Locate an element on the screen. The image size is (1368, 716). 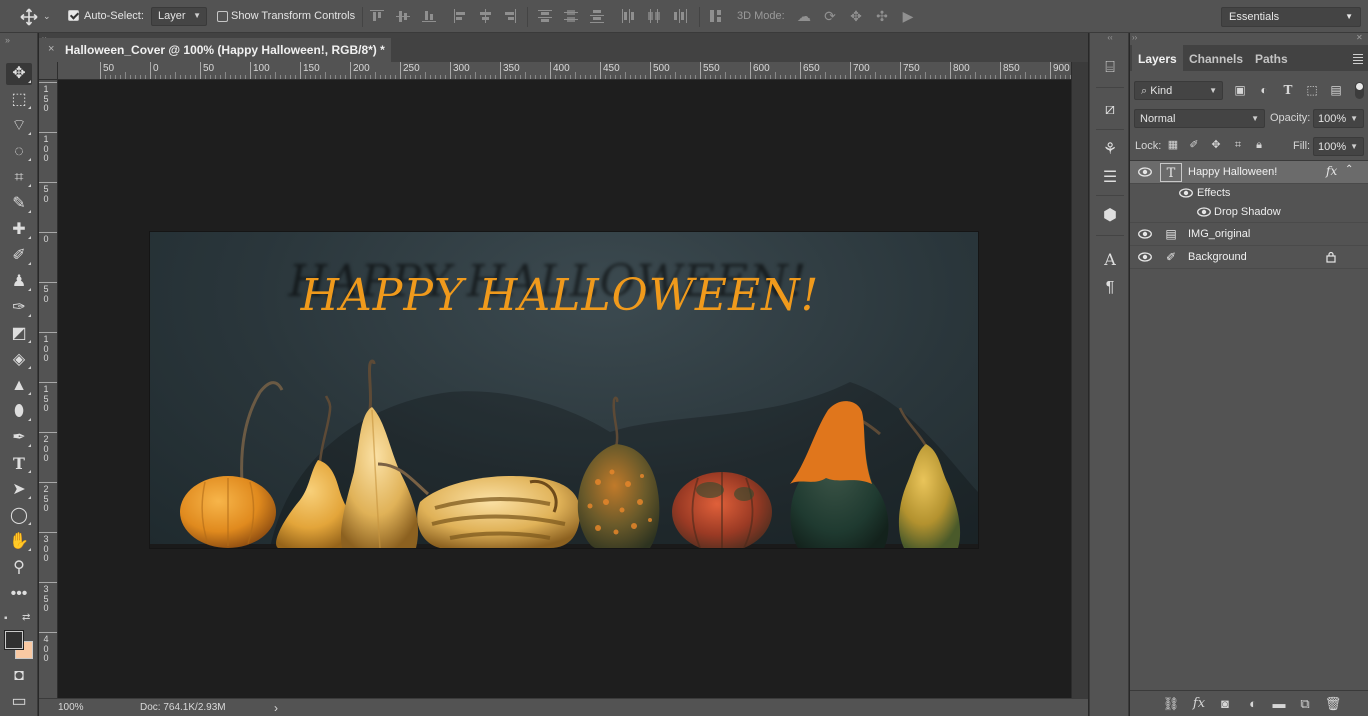
3d-roll-icon: ⟳ is located at coordinates (830, 16).